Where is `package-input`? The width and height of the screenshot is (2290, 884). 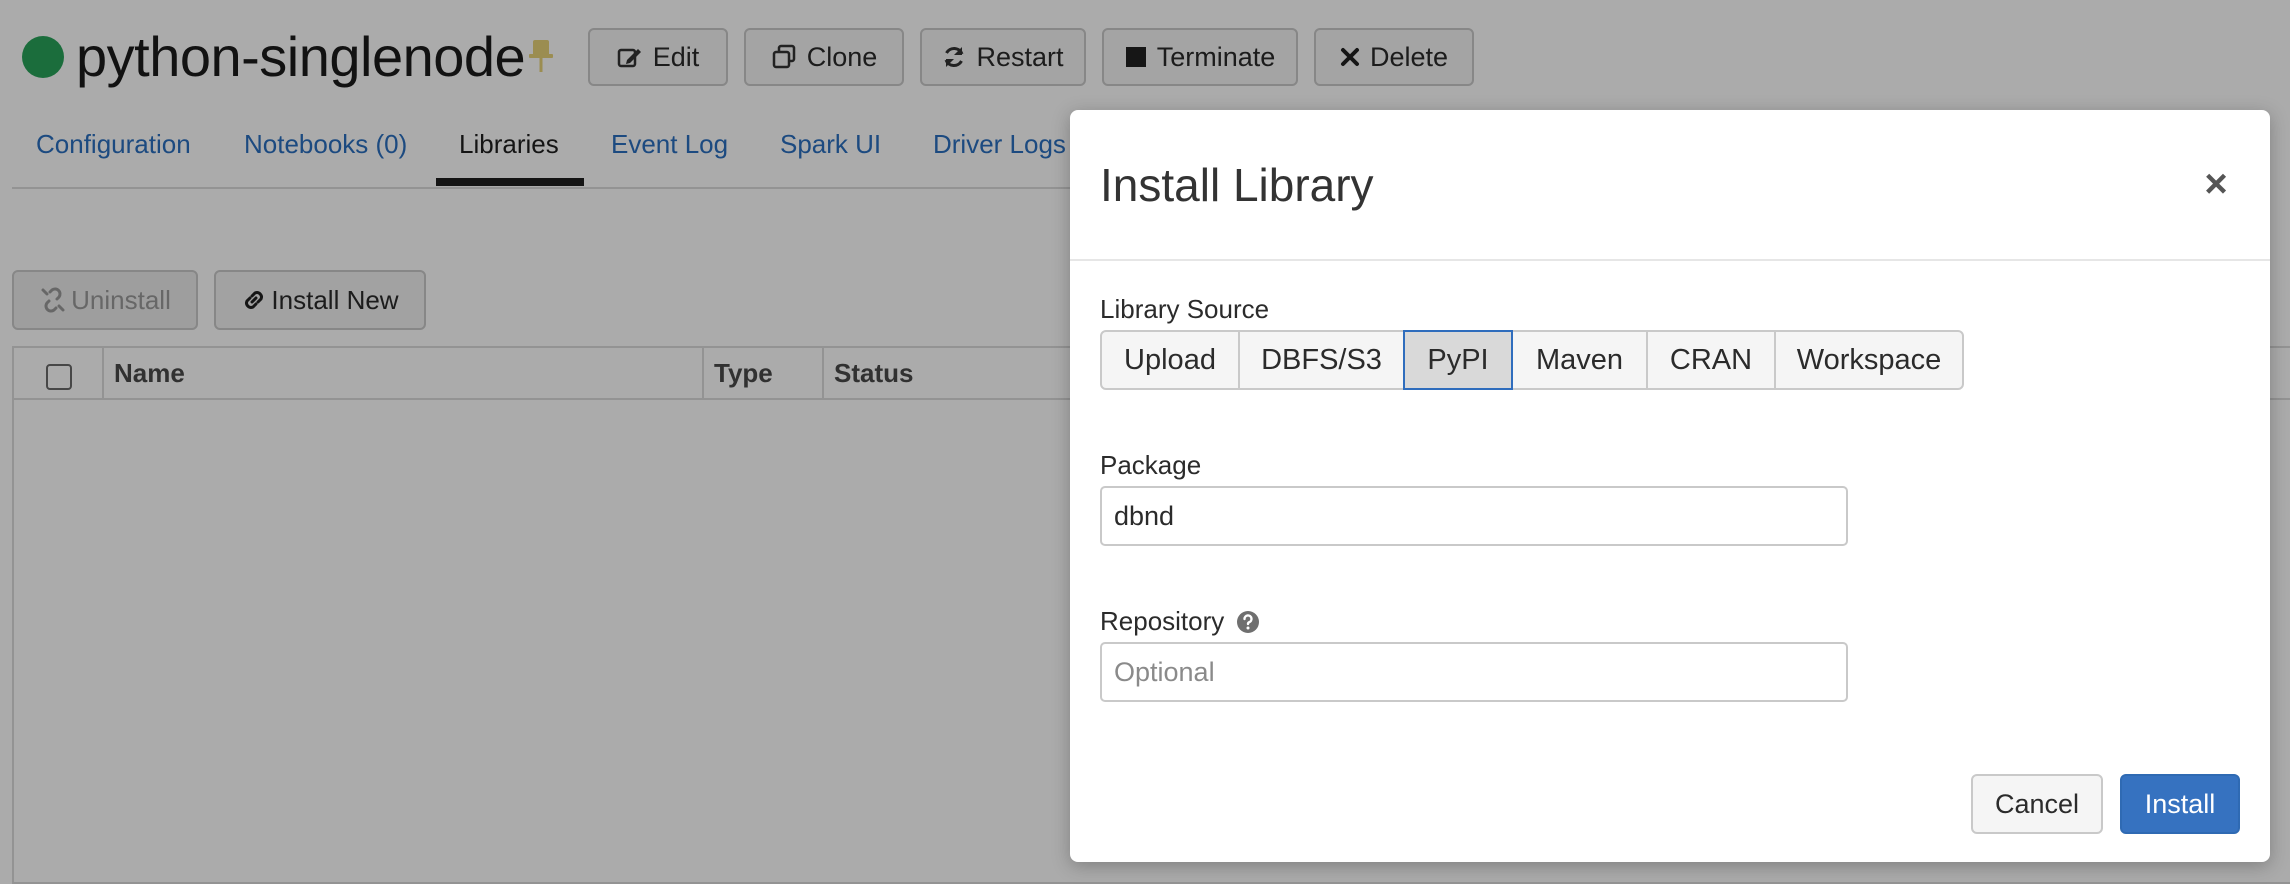 package-input is located at coordinates (1474, 516).